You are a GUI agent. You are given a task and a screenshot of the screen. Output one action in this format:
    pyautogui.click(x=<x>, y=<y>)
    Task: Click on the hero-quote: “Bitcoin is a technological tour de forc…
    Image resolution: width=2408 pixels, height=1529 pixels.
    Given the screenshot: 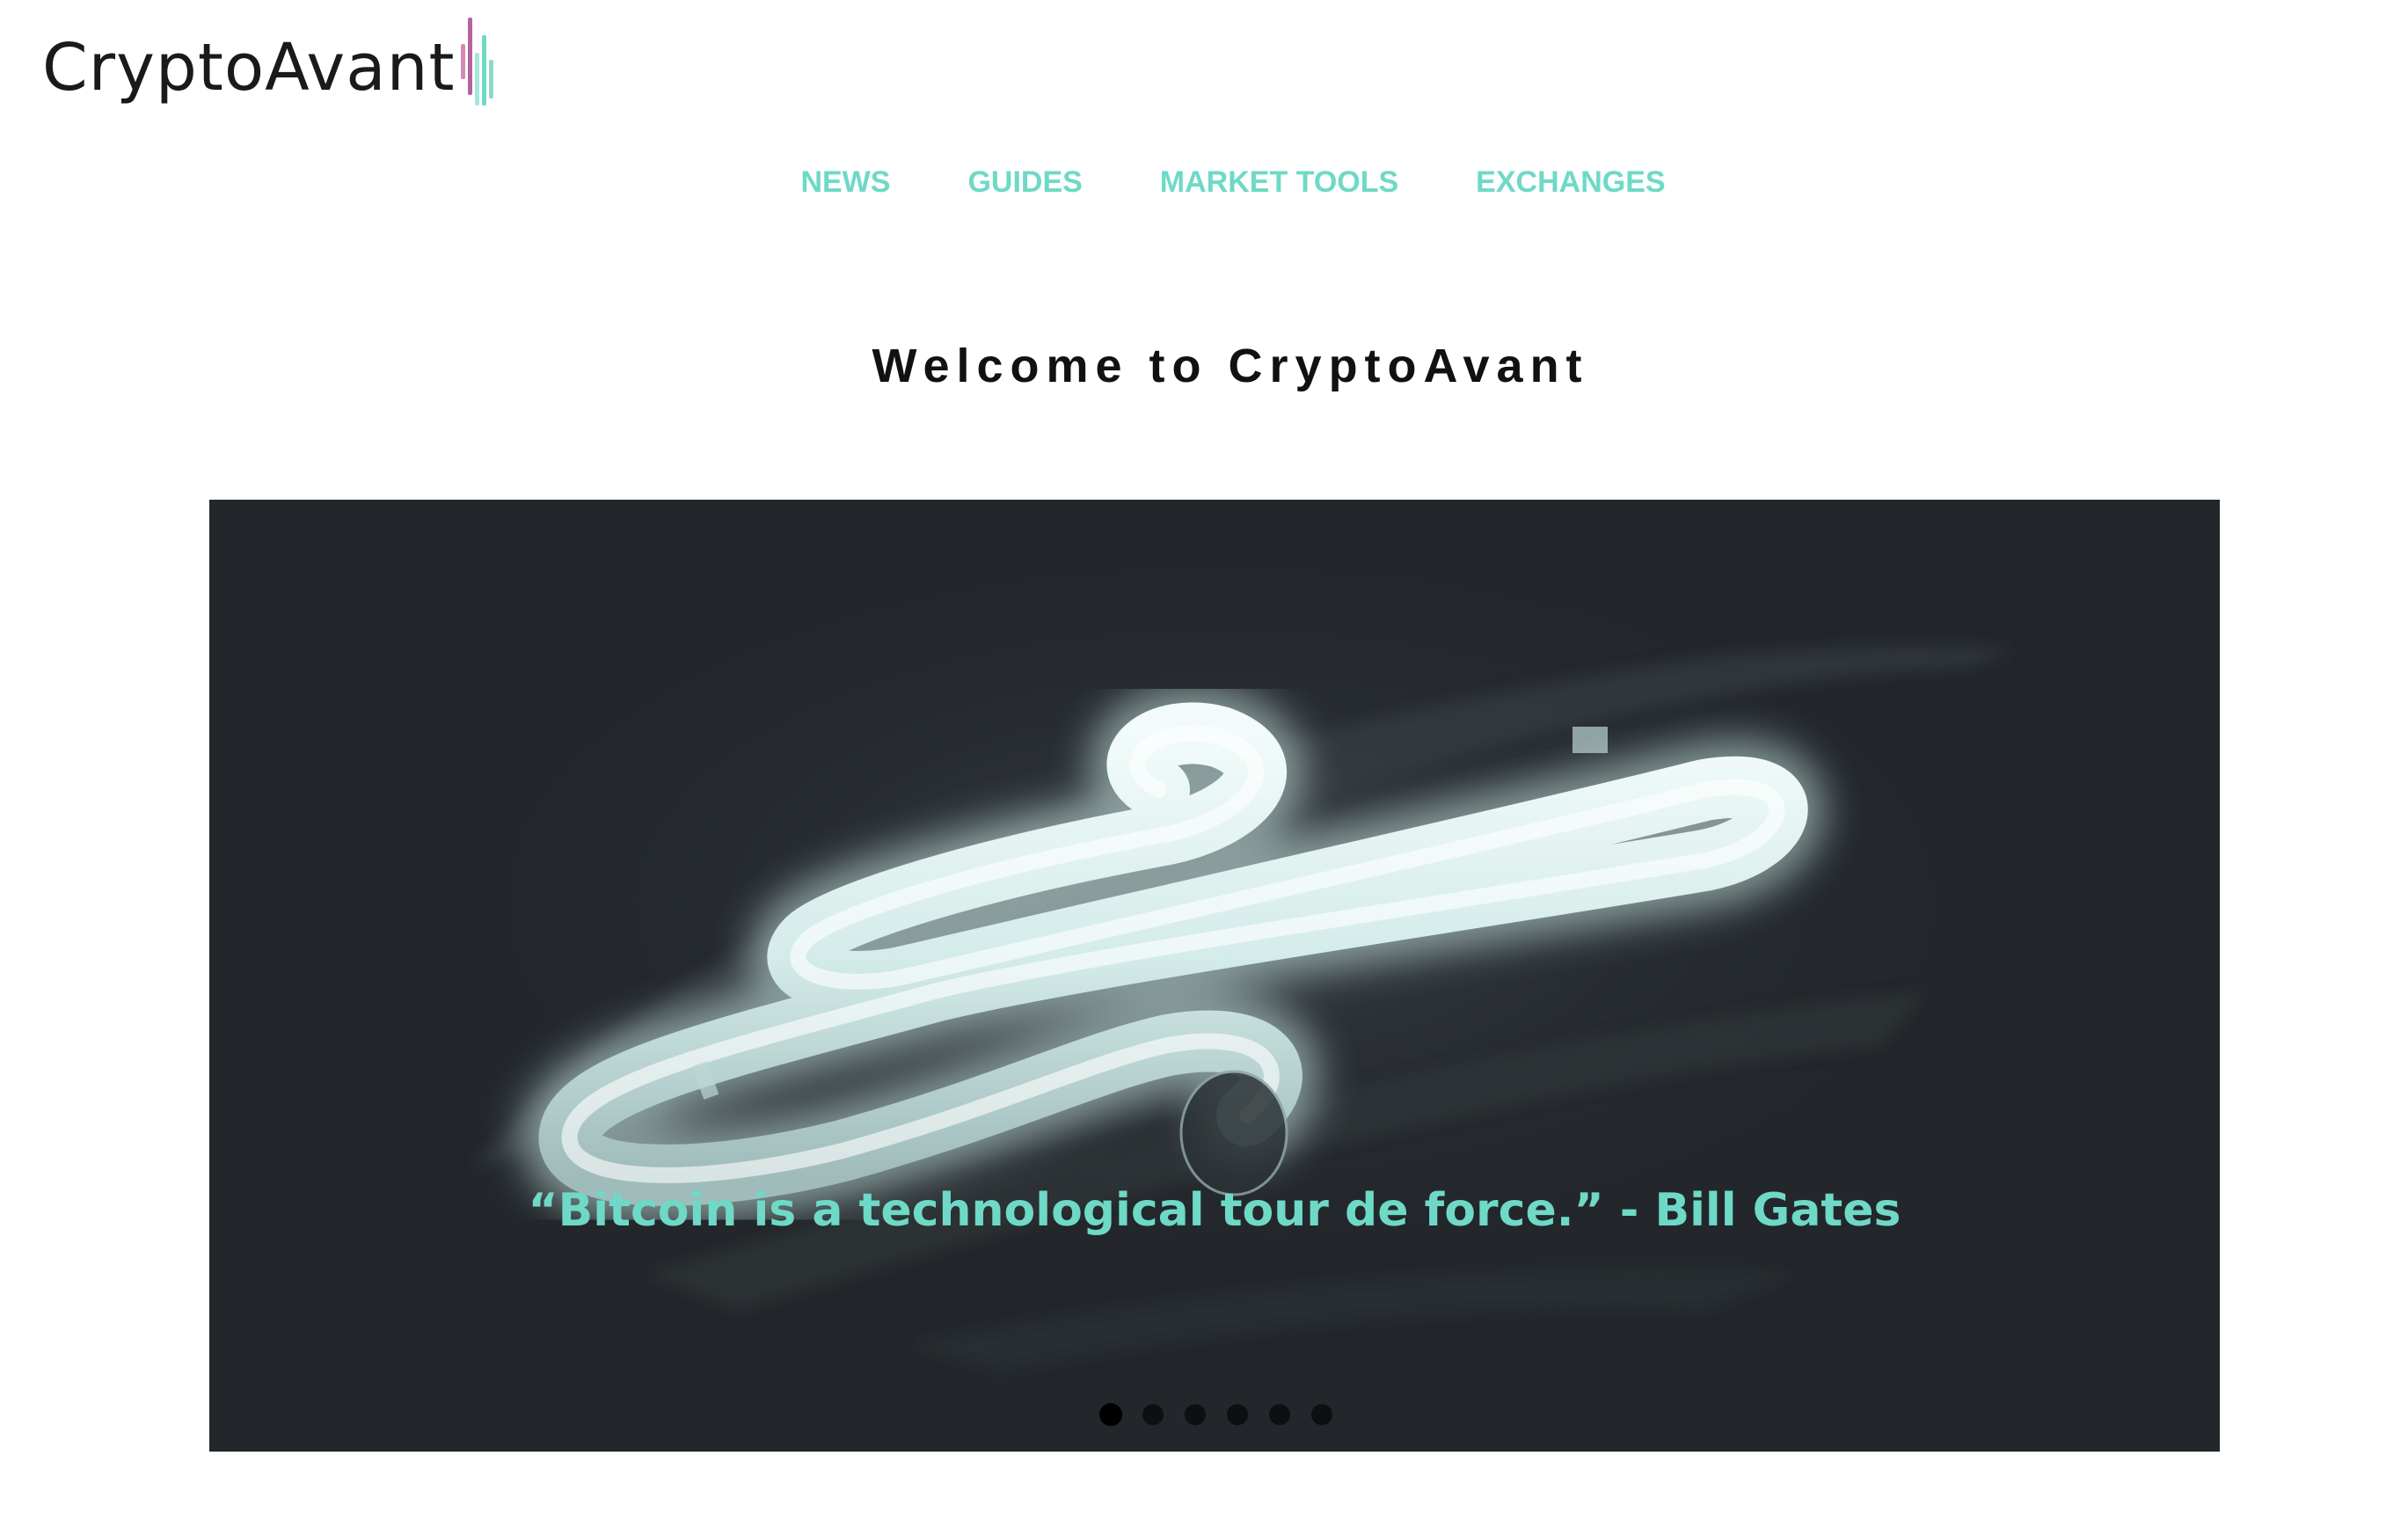 What is the action you would take?
    pyautogui.click(x=1214, y=1210)
    